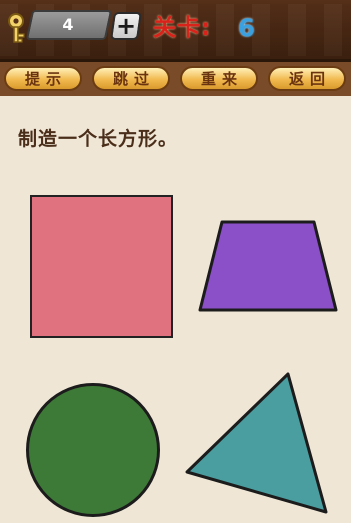 The height and width of the screenshot is (523, 351). I want to click on add-hint-button: +, so click(126, 26).